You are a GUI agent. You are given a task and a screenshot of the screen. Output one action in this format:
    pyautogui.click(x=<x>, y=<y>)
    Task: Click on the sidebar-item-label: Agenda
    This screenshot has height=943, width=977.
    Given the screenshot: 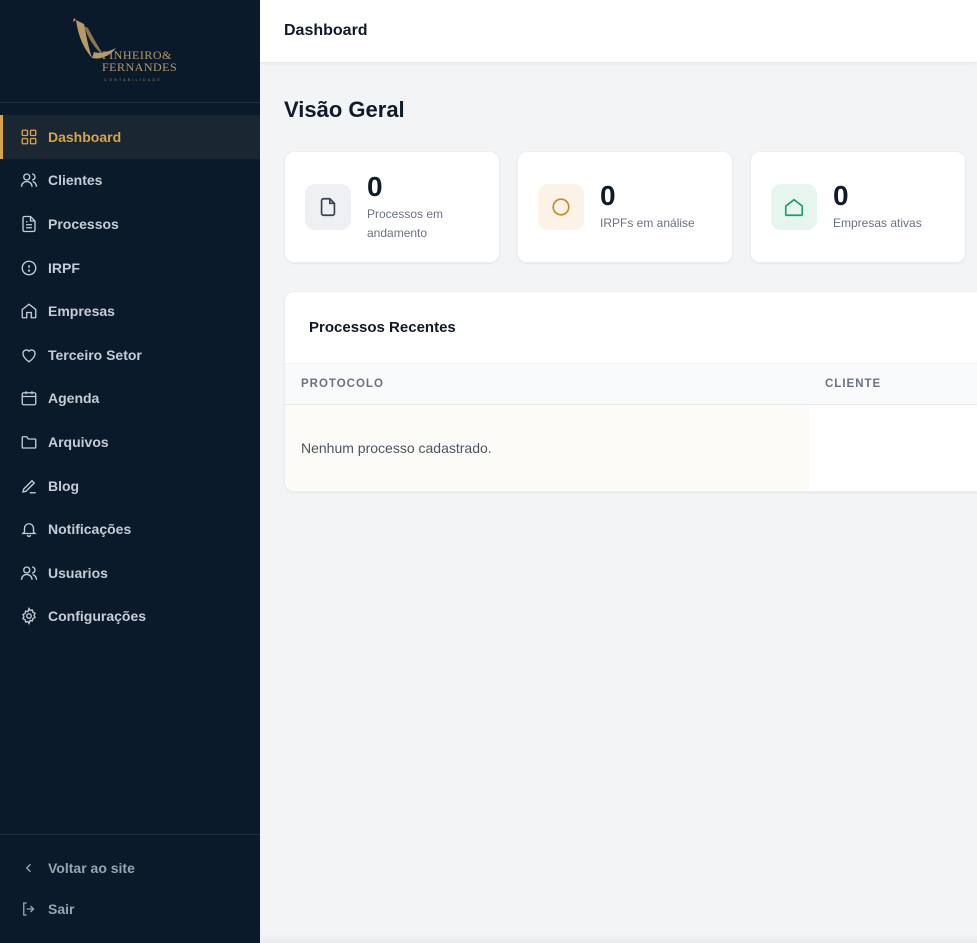 What is the action you would take?
    pyautogui.click(x=74, y=398)
    